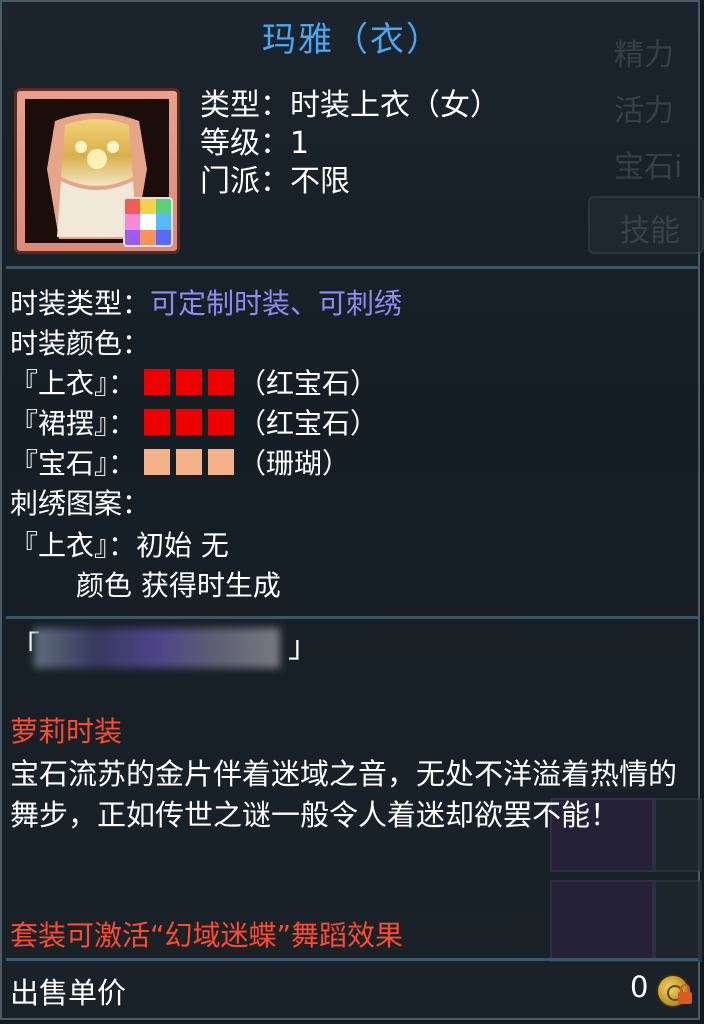 The width and height of the screenshot is (704, 1024). I want to click on lore-title: 萝莉时装, so click(66, 731).